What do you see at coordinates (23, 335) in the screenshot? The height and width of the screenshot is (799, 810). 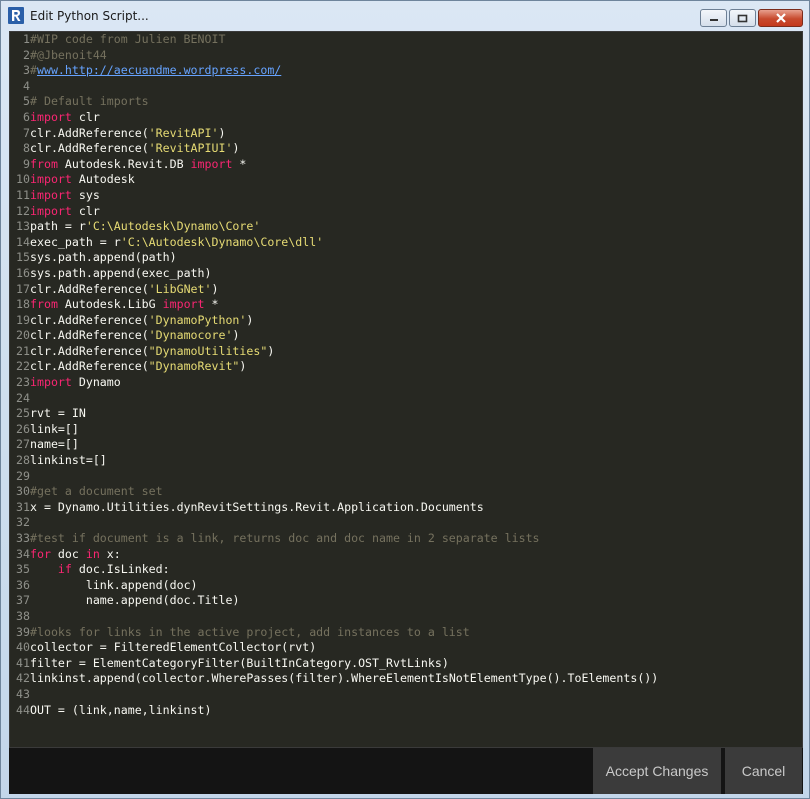 I see `line-number: 20` at bounding box center [23, 335].